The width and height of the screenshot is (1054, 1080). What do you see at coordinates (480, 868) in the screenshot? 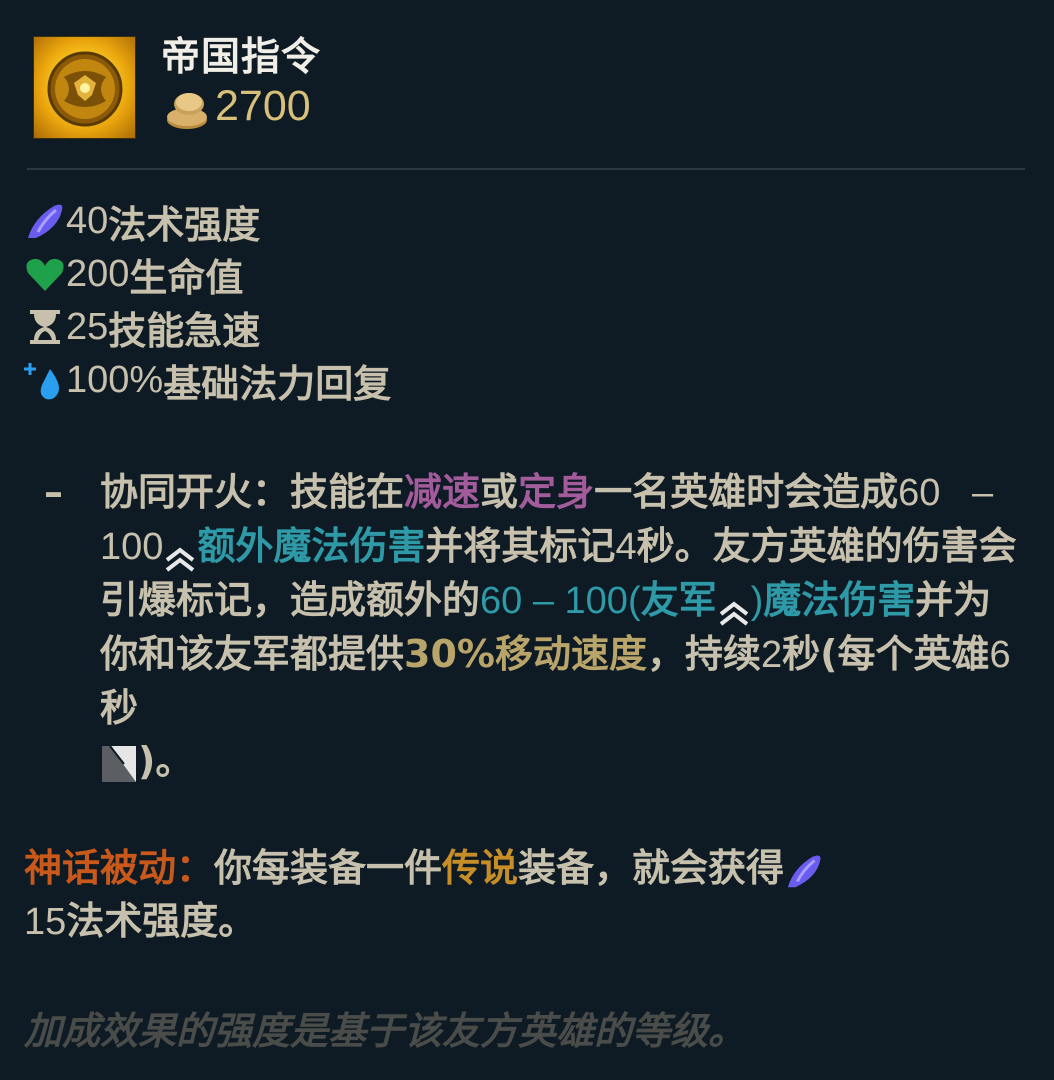
I see `keyword-legendary: 传说` at bounding box center [480, 868].